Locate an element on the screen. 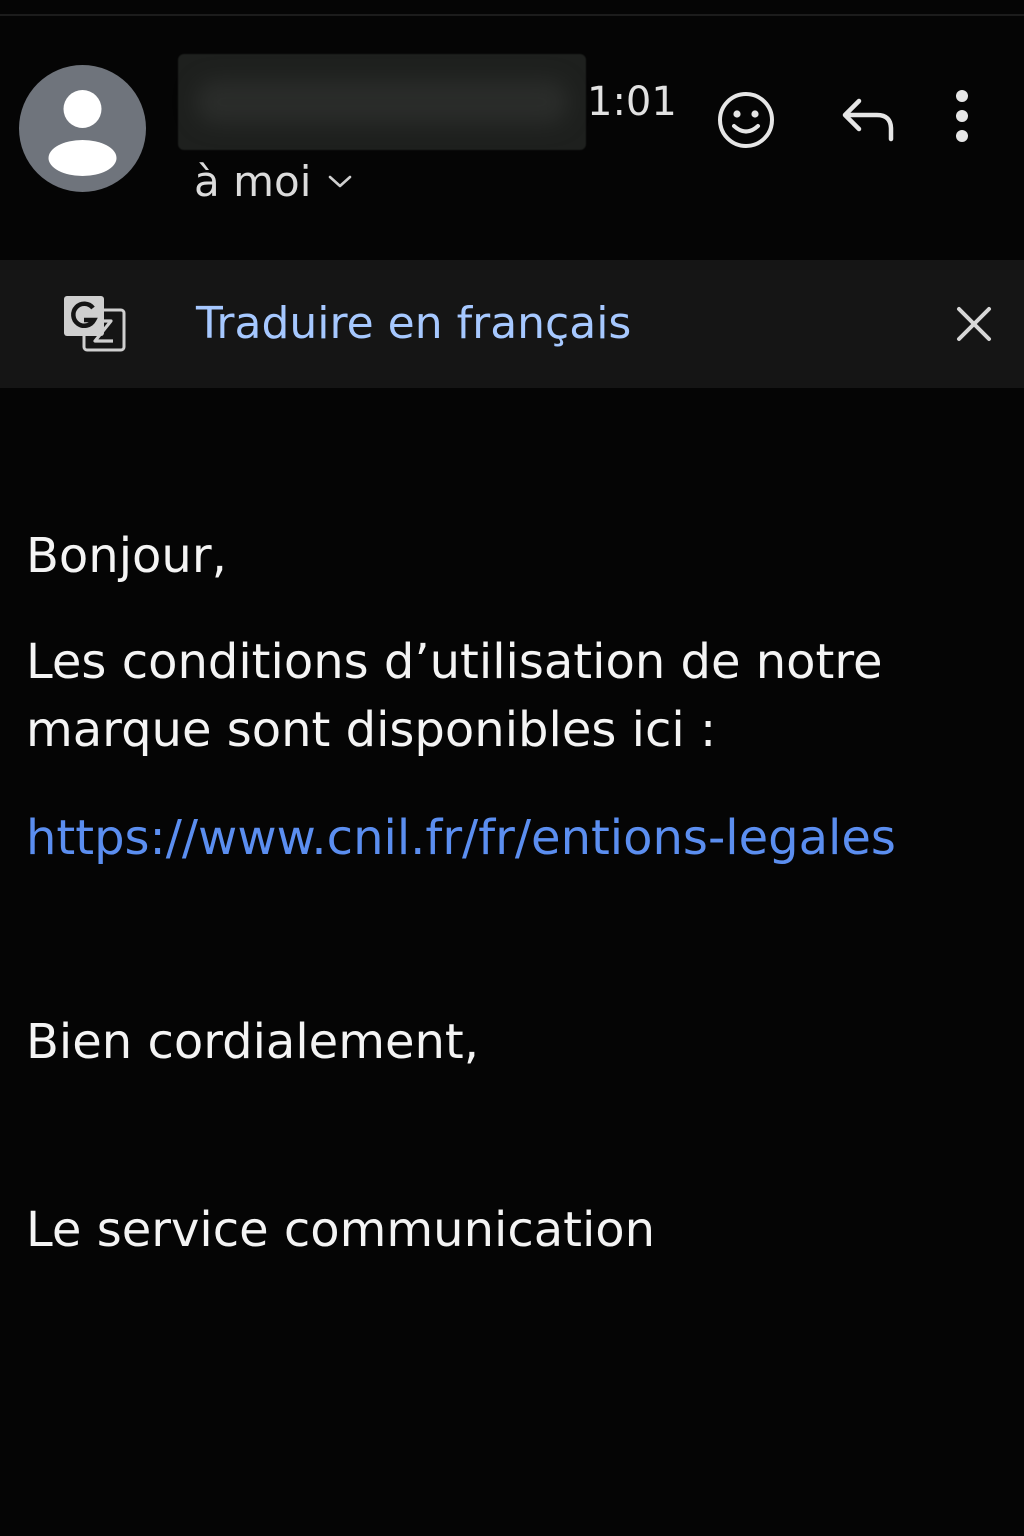  sender-avatar is located at coordinates (82, 128).